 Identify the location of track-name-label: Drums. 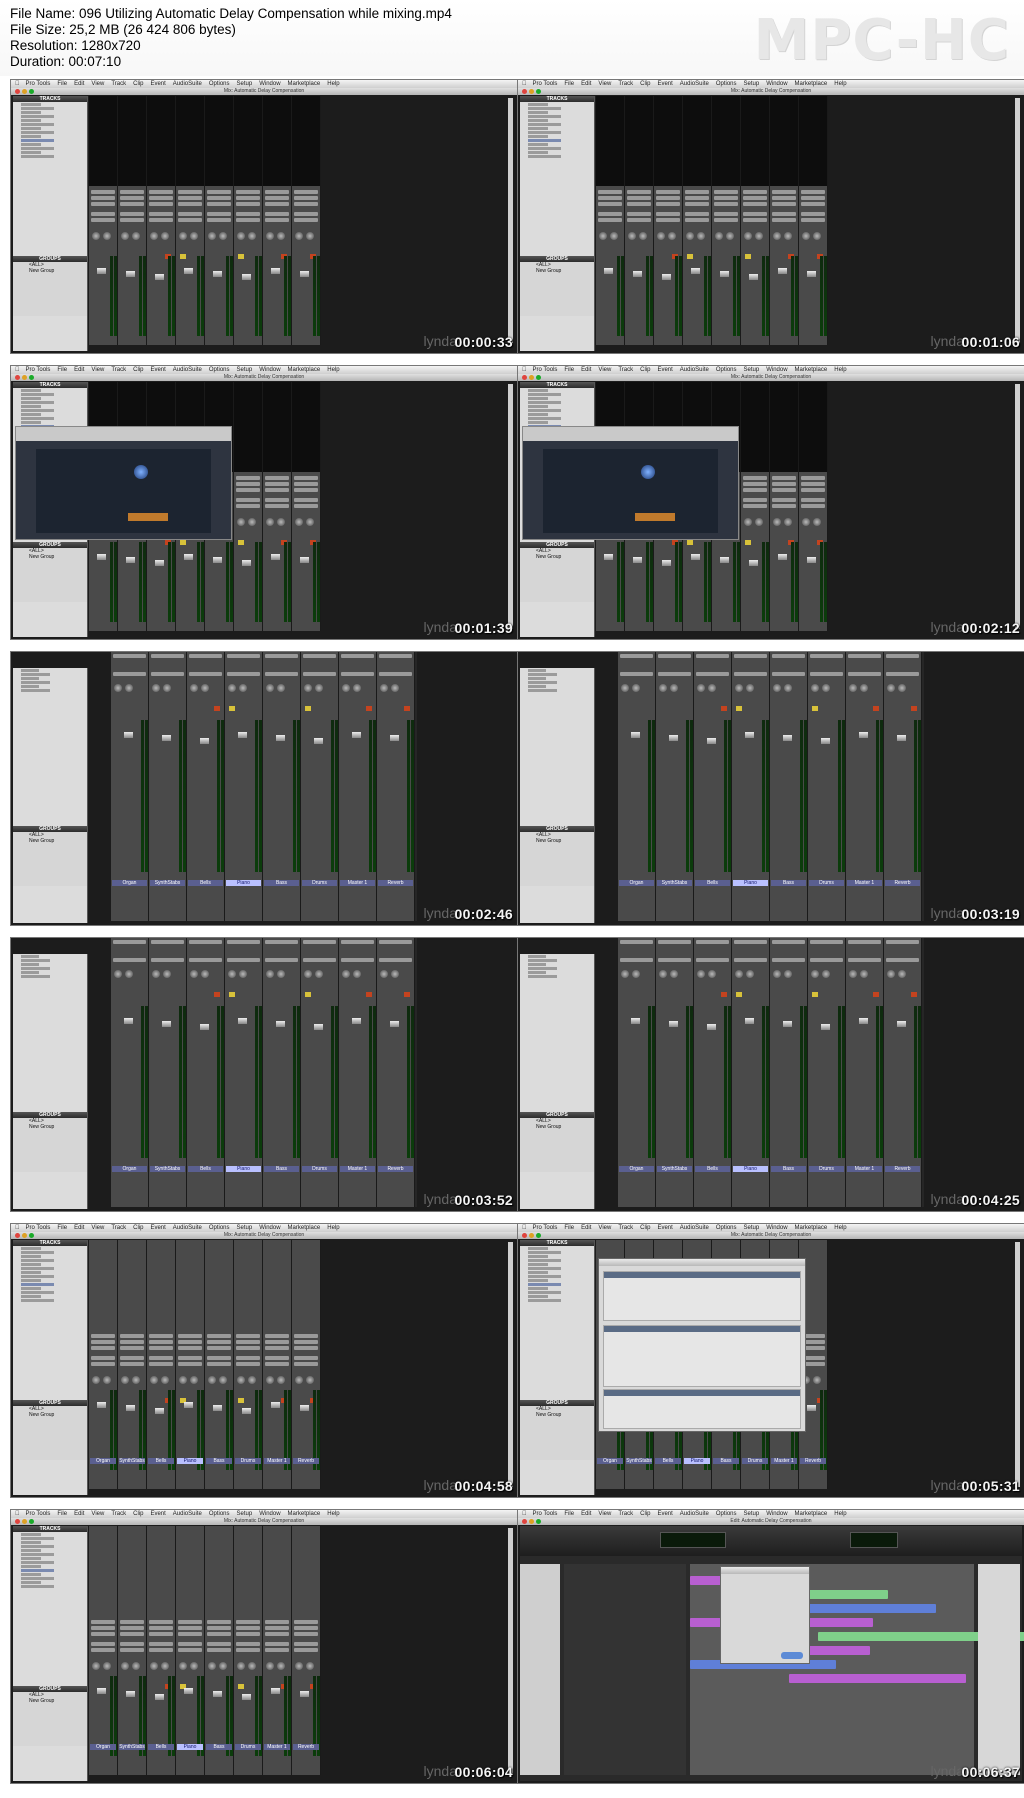
(248, 1747).